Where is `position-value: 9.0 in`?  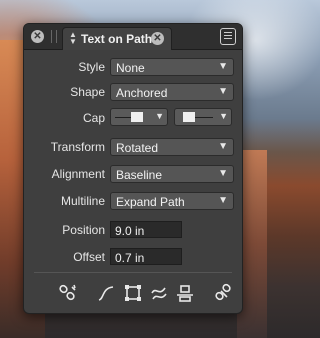
position-value: 9.0 in is located at coordinates (130, 231).